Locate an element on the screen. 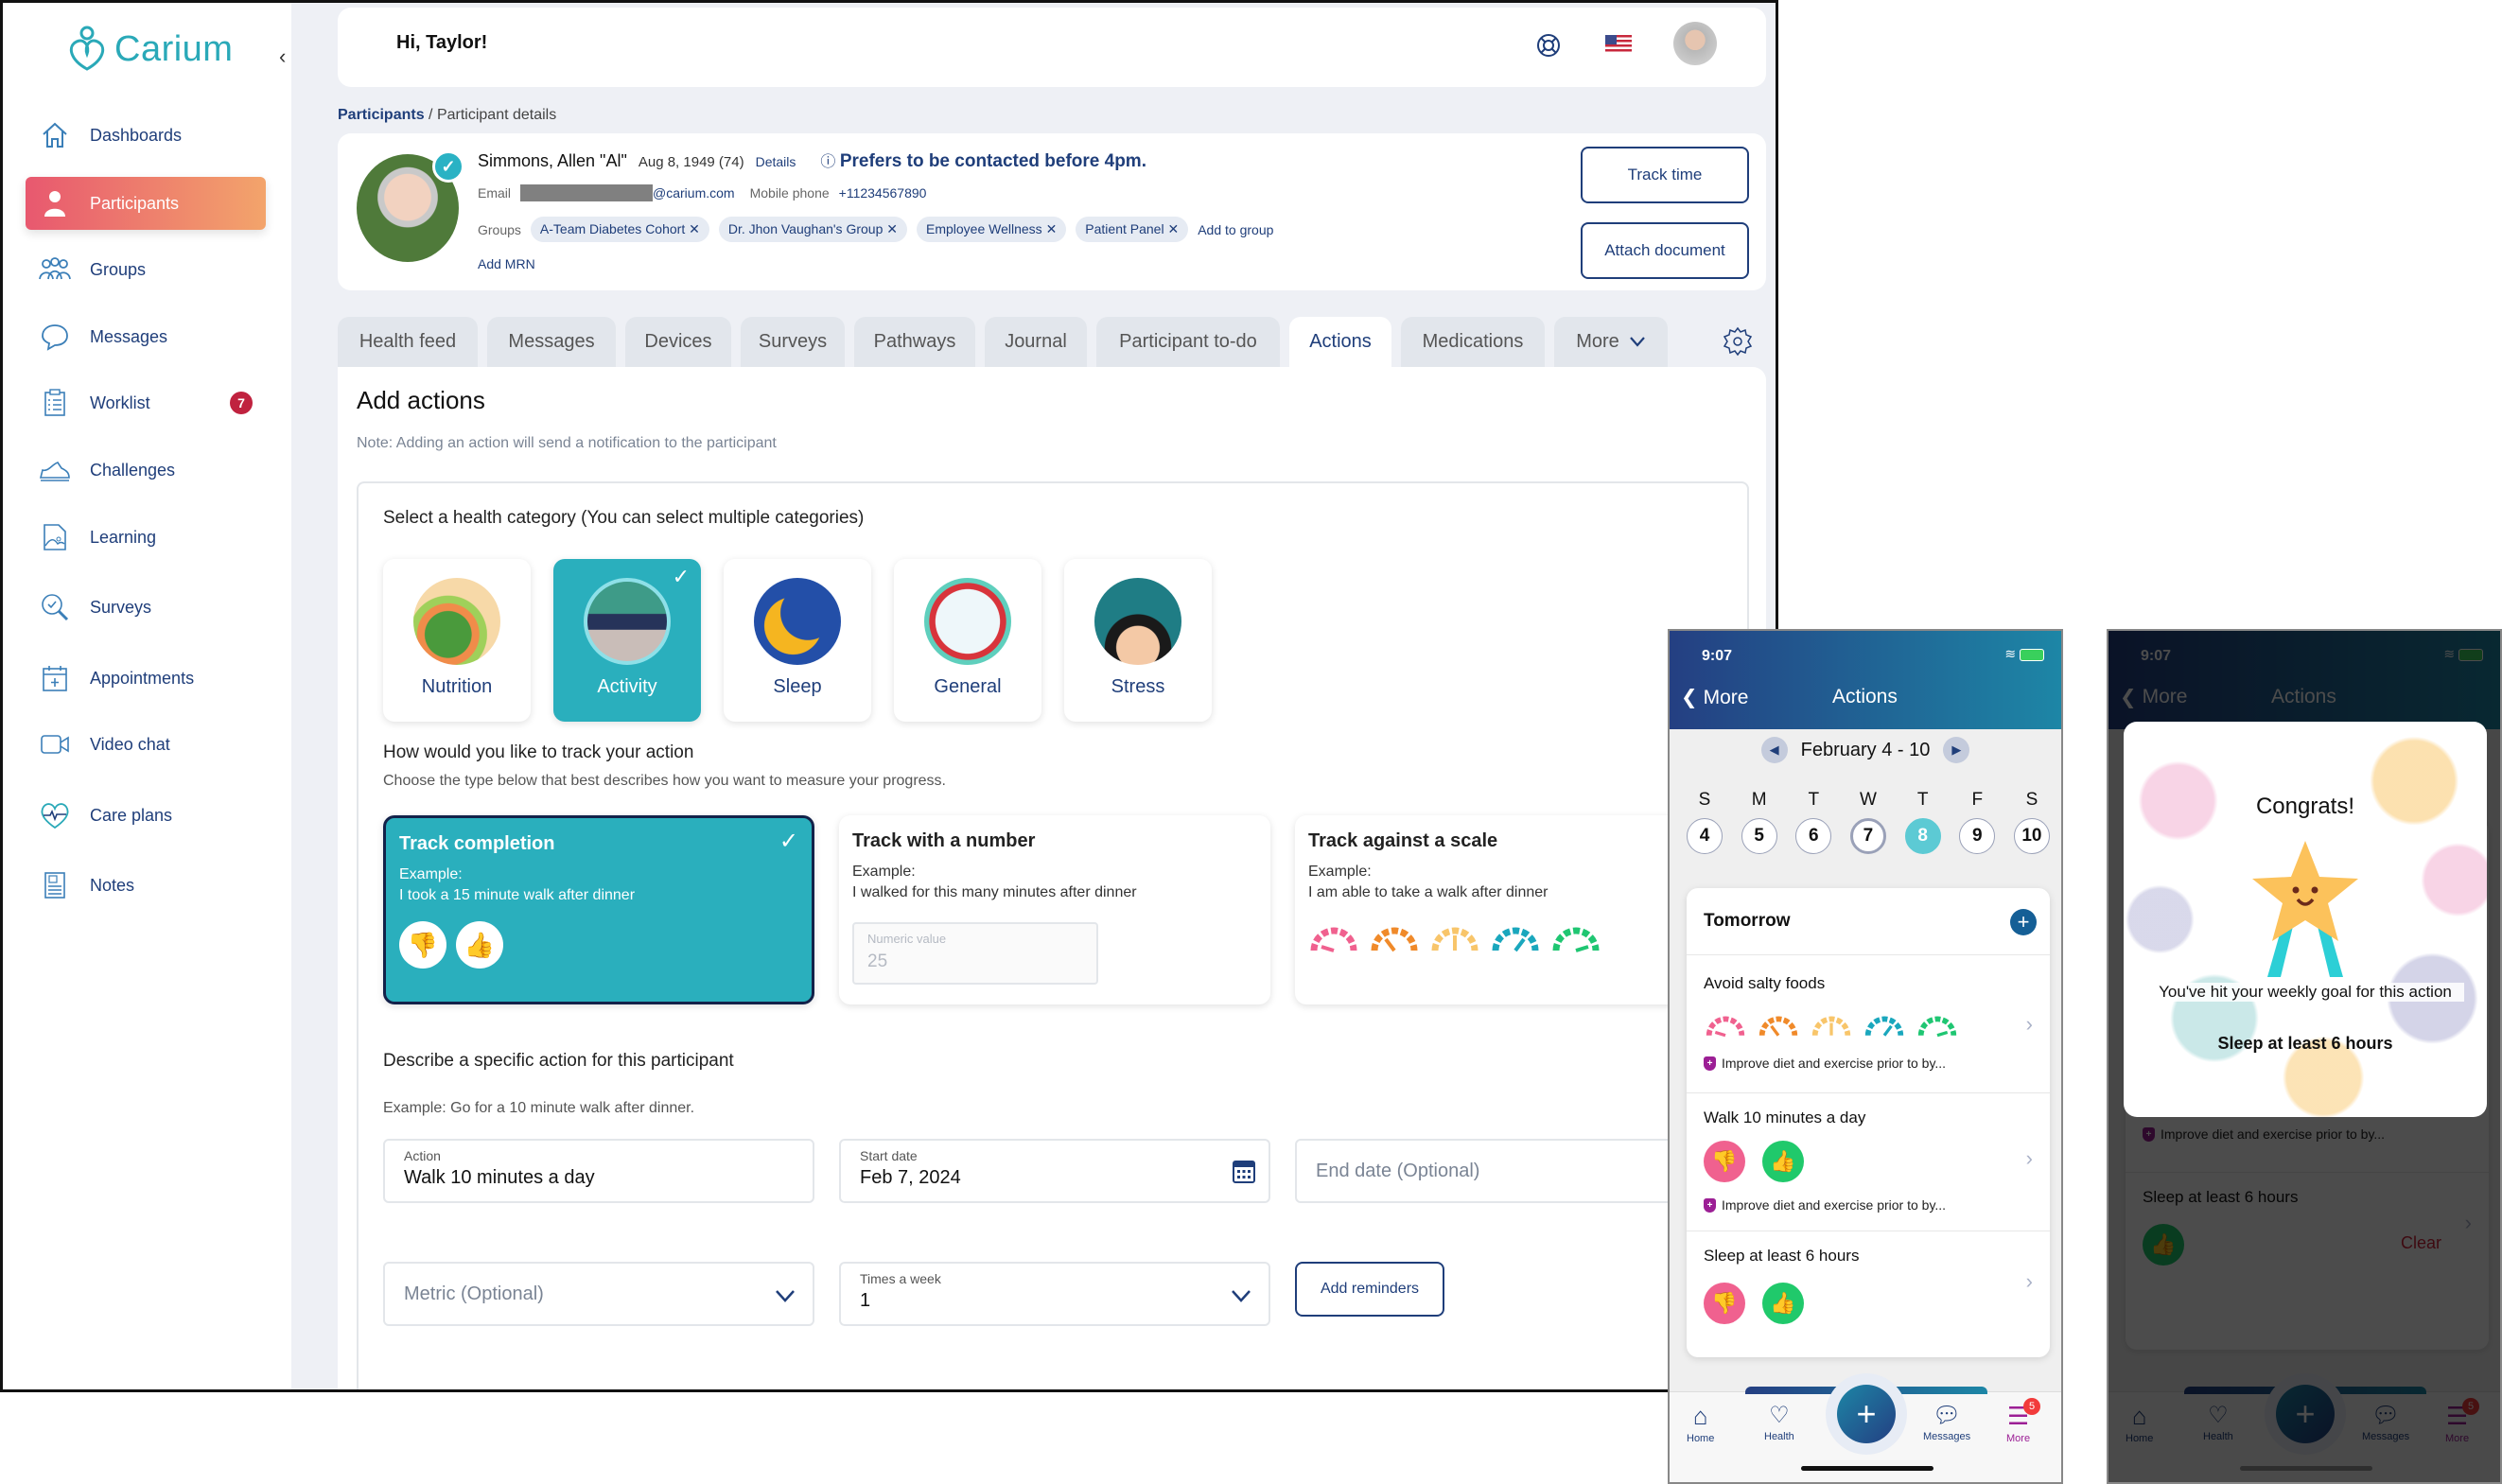  sidebar-item-label: Groups is located at coordinates (118, 269).